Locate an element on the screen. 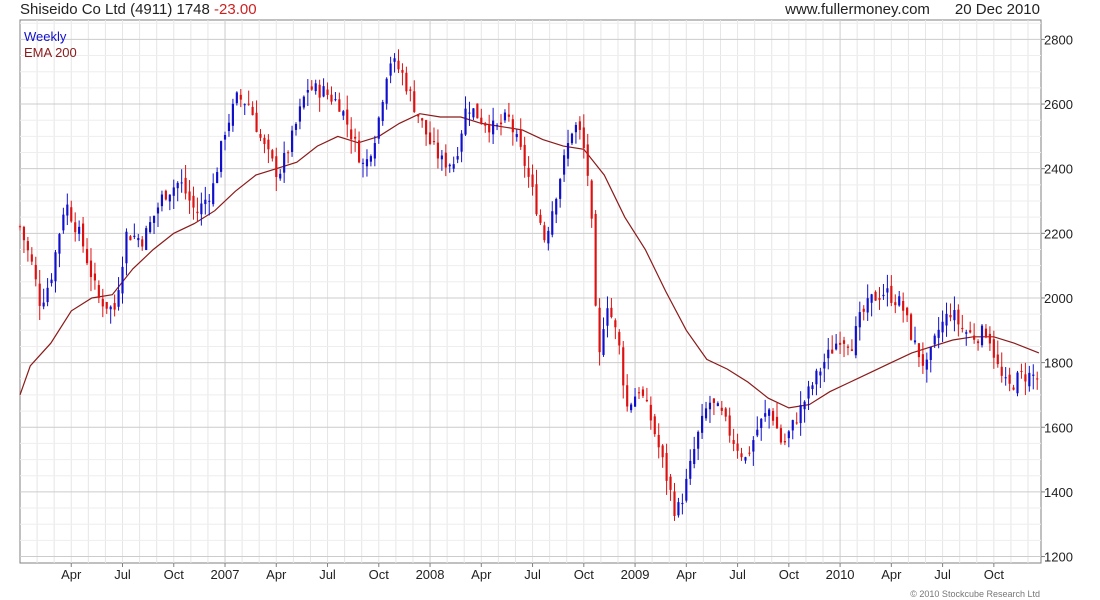 The width and height of the screenshot is (1100, 600). x-tick-label: 2007 is located at coordinates (225, 574).